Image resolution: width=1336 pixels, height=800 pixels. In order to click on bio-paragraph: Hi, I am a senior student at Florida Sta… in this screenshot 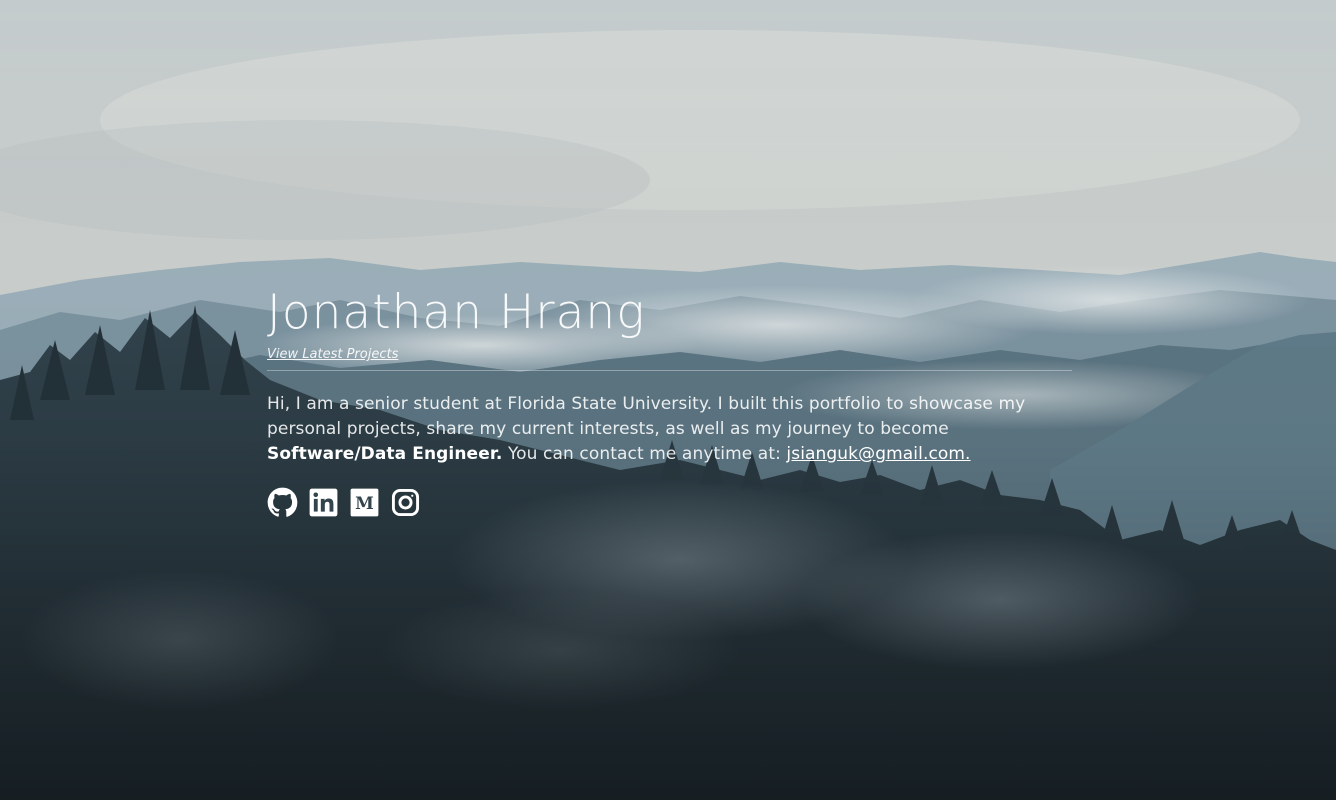, I will do `click(669, 429)`.